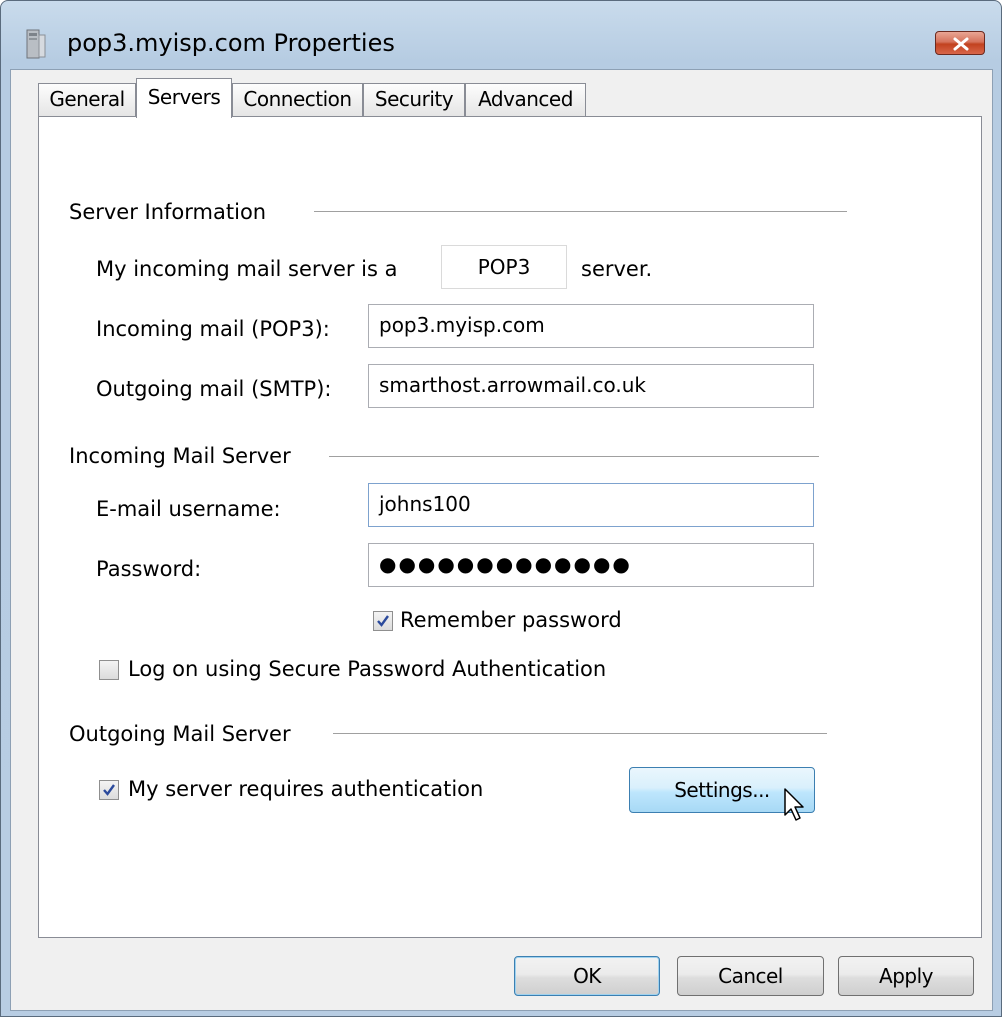  Describe the element at coordinates (149, 569) in the screenshot. I see `password-label: Password:` at that location.